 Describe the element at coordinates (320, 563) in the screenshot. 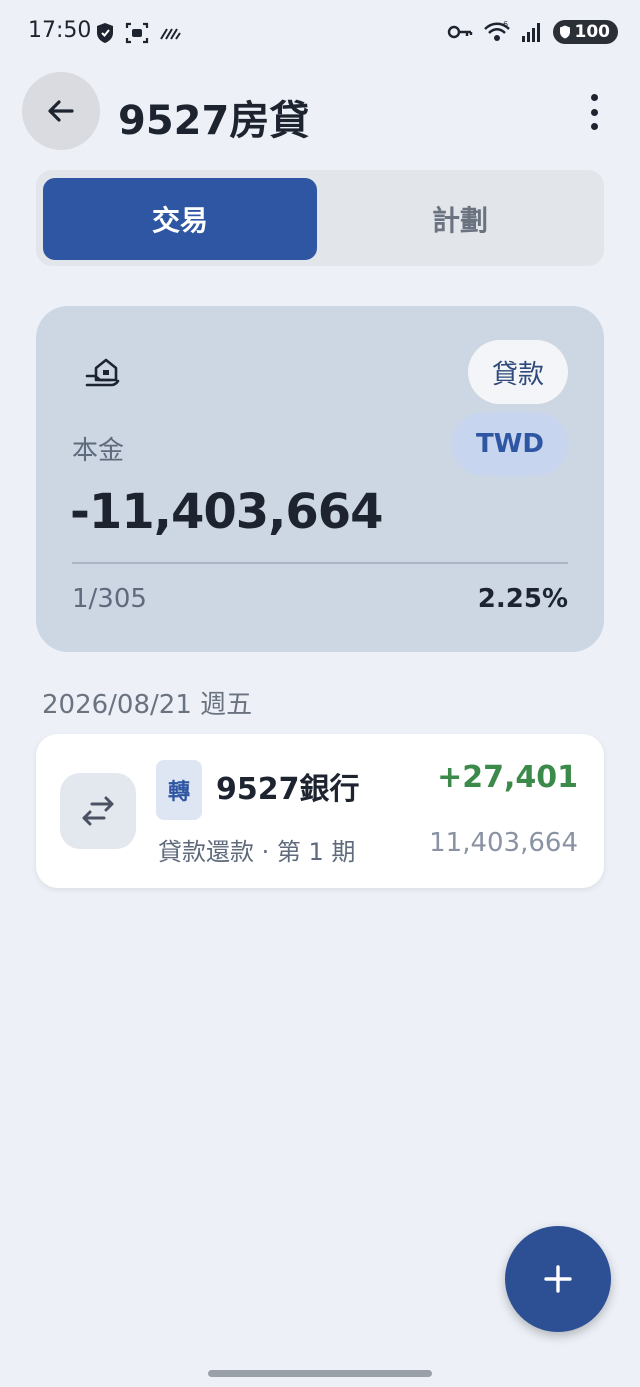

I see `card-divider` at that location.